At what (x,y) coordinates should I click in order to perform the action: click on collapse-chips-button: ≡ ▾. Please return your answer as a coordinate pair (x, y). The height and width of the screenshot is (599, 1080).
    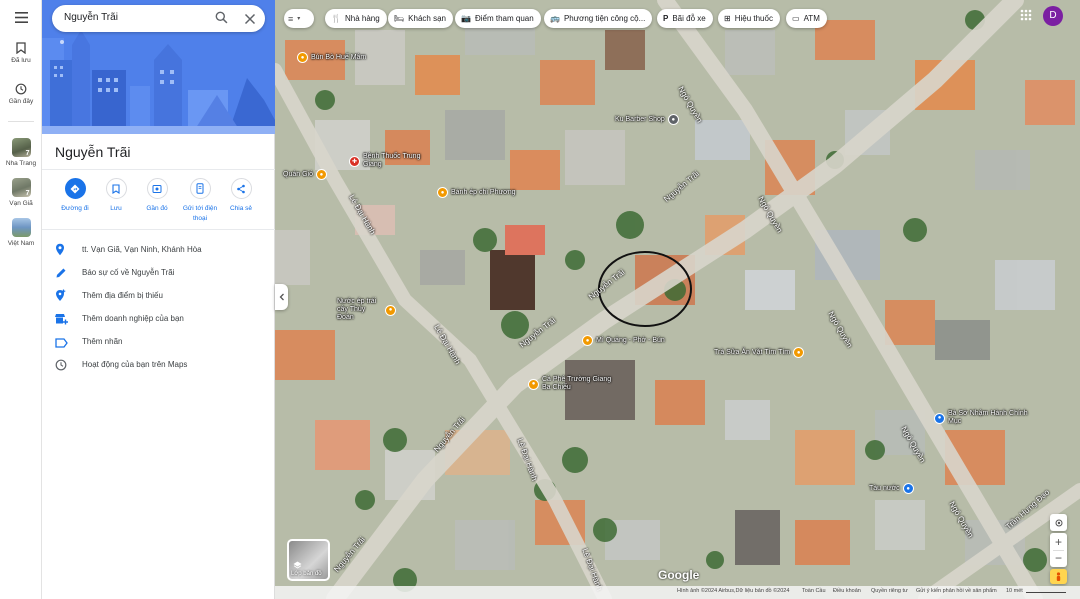
    Looking at the image, I should click on (299, 18).